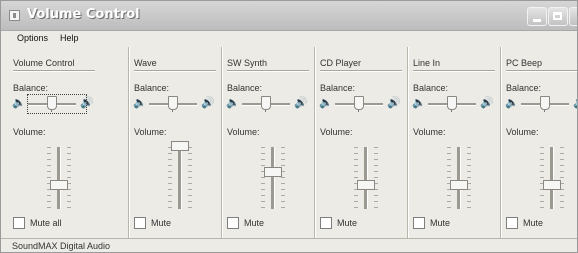 This screenshot has height=253, width=578. I want to click on status-bar: SoundMAX Digital Audio, so click(289, 245).